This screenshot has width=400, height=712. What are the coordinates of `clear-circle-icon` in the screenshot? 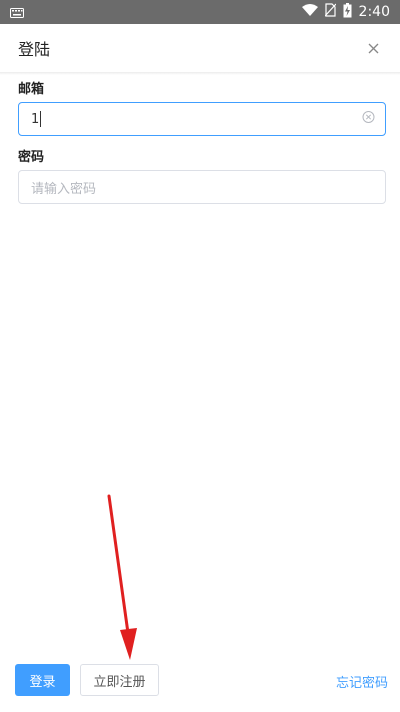 It's located at (368, 119).